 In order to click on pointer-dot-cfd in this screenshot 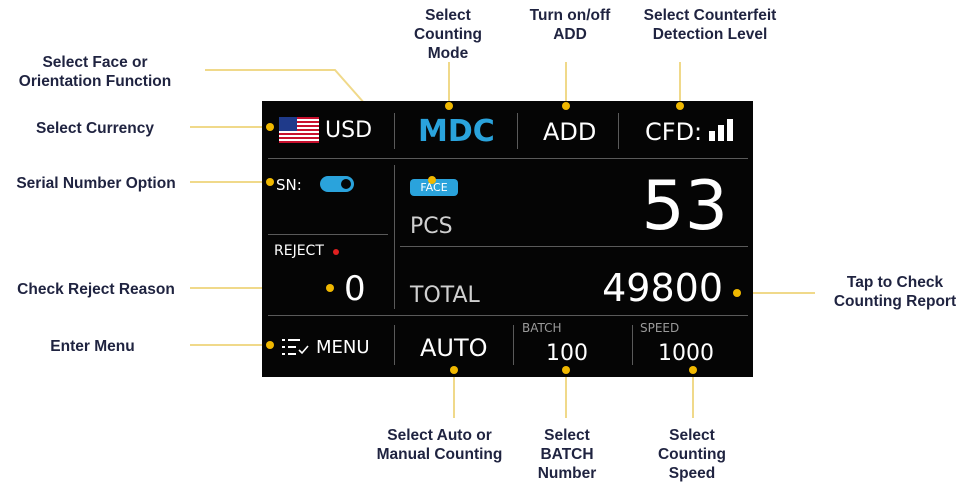, I will do `click(680, 106)`.